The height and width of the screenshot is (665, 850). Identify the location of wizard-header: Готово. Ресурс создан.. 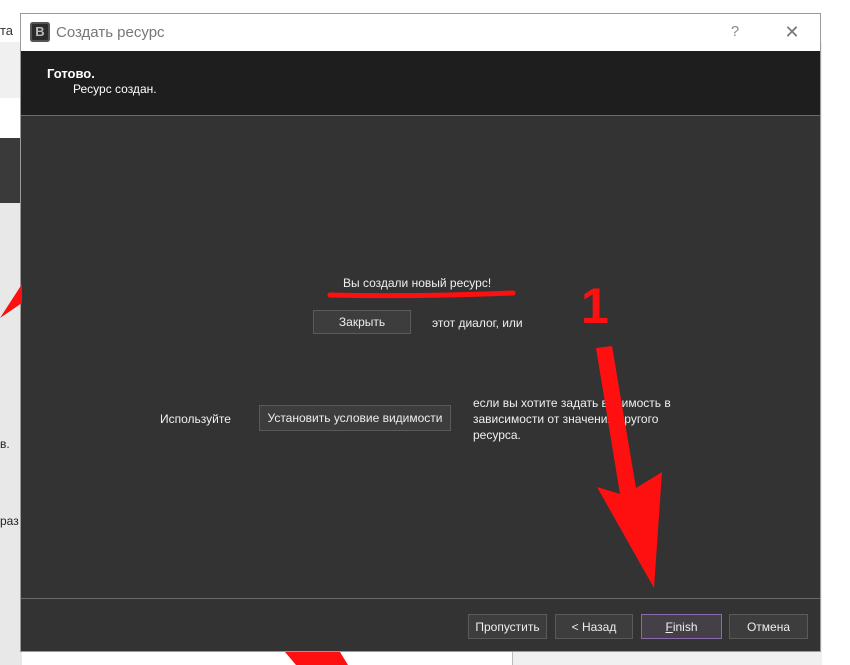
(420, 83).